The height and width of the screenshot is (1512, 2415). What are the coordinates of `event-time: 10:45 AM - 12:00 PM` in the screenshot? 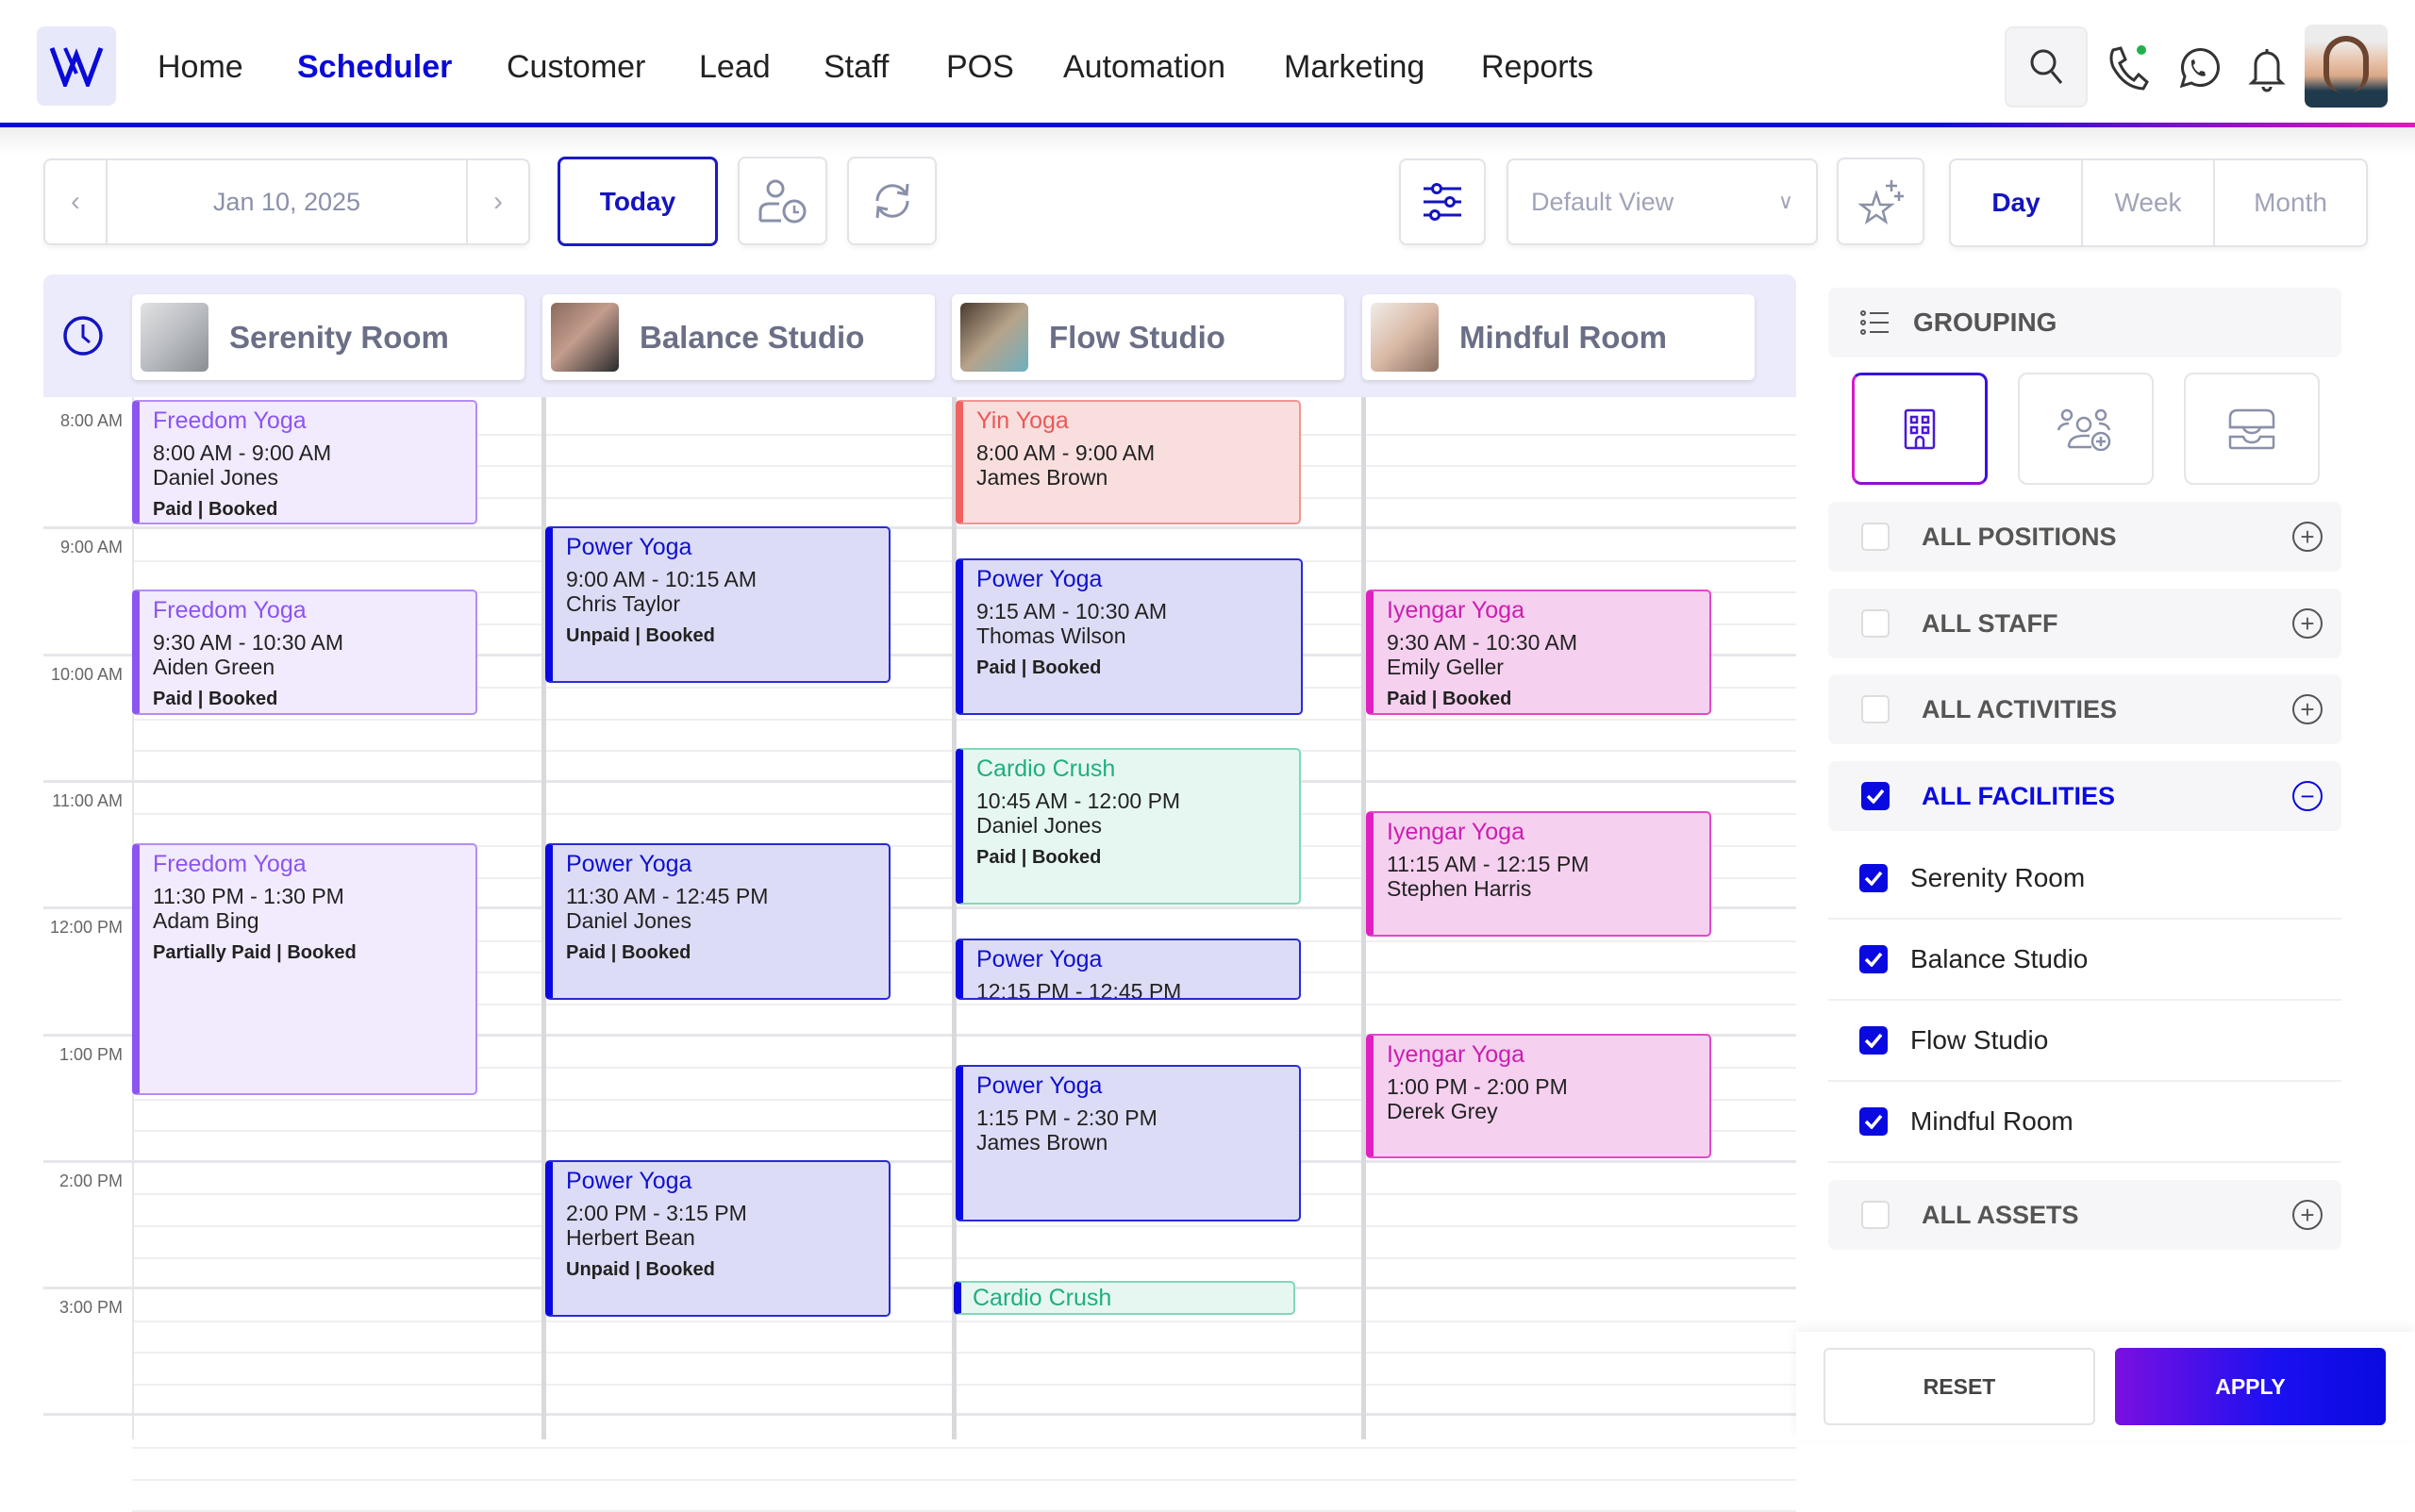 It's located at (1079, 801).